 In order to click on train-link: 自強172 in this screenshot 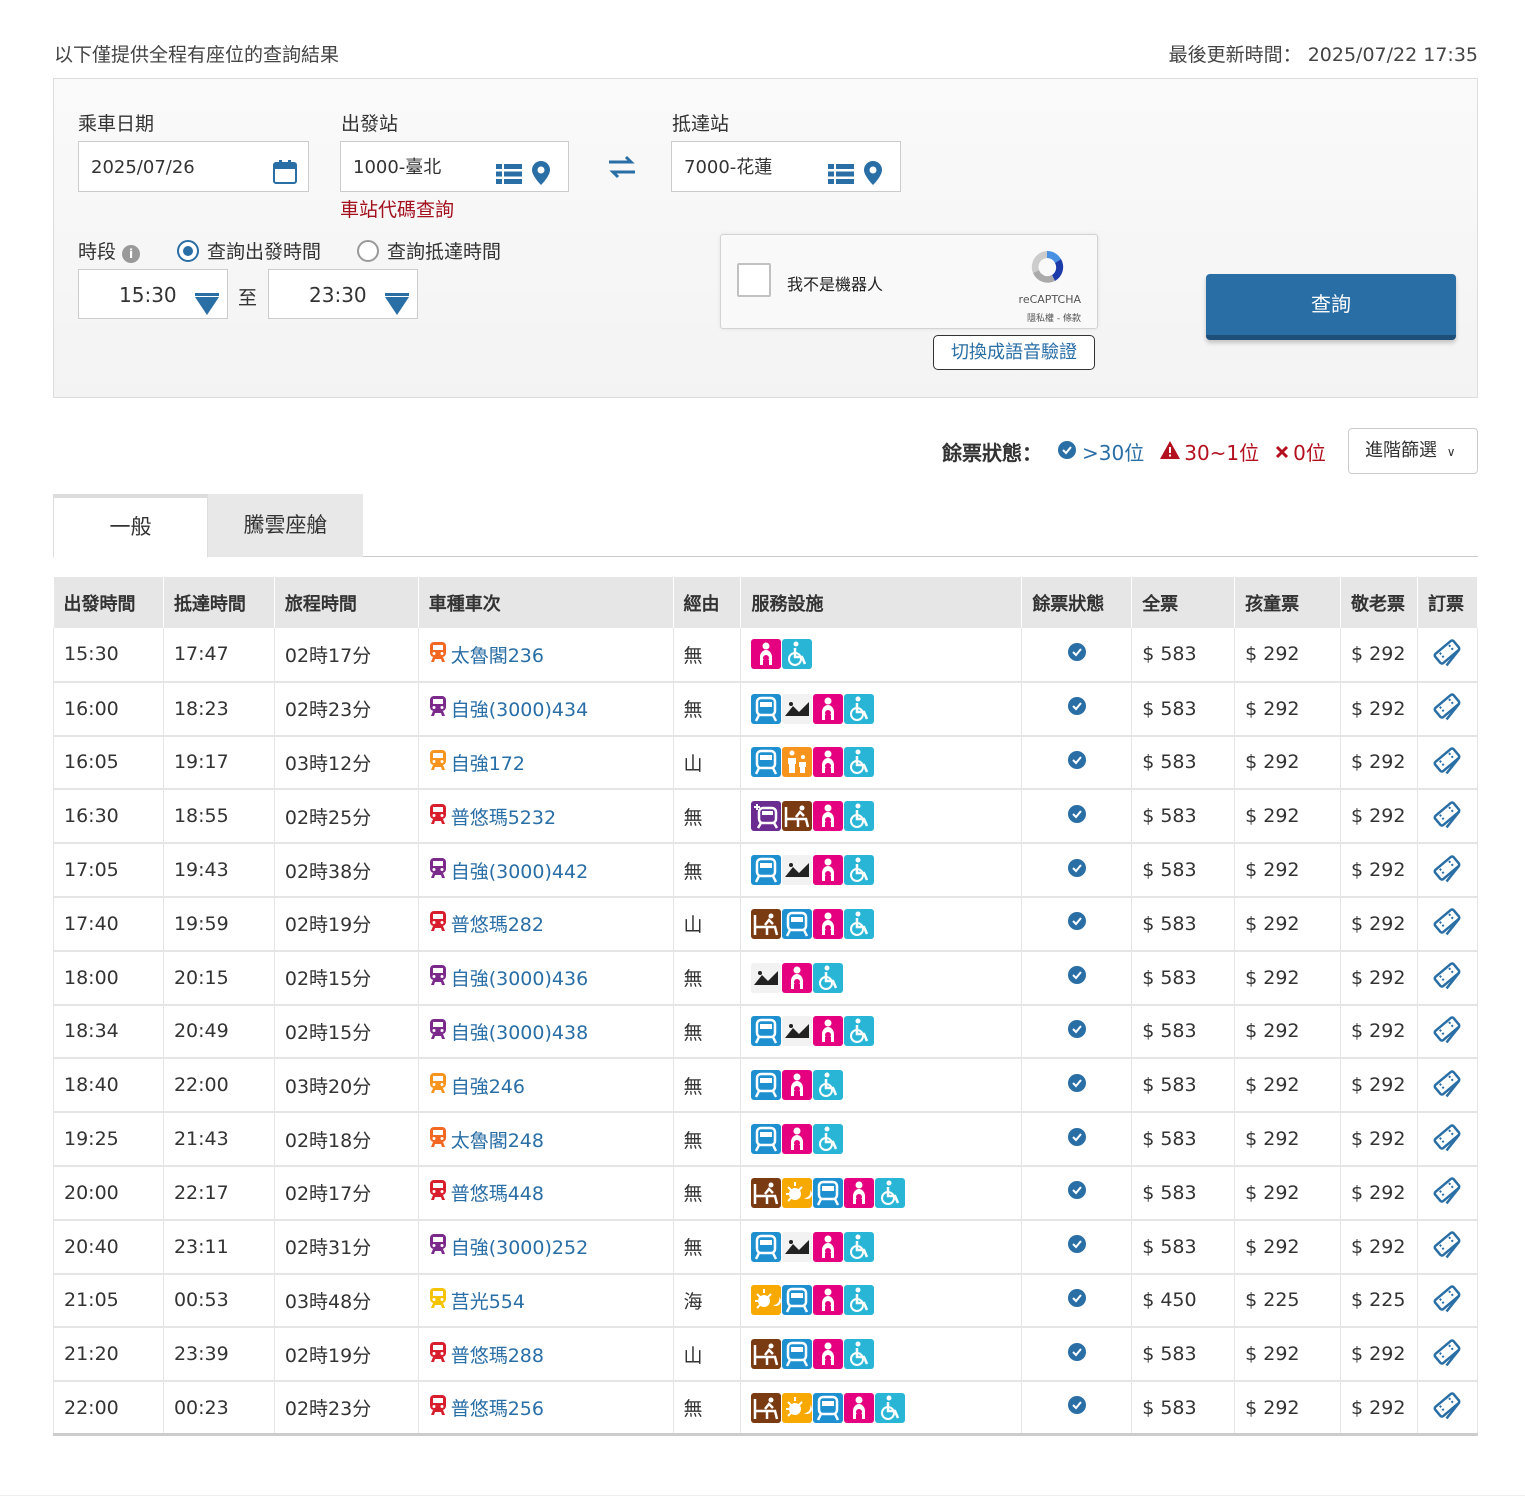, I will do `click(477, 762)`.